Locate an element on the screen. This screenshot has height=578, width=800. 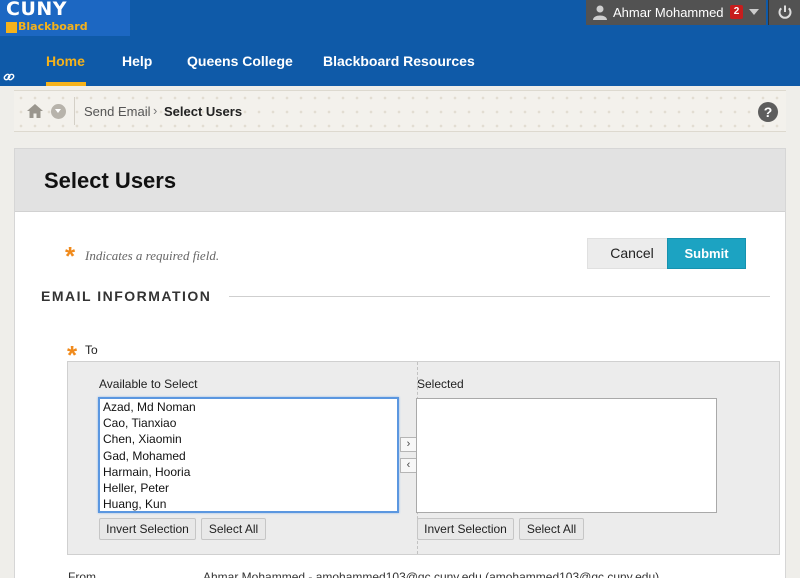
breadcrumb-menu-button is located at coordinates (58, 111).